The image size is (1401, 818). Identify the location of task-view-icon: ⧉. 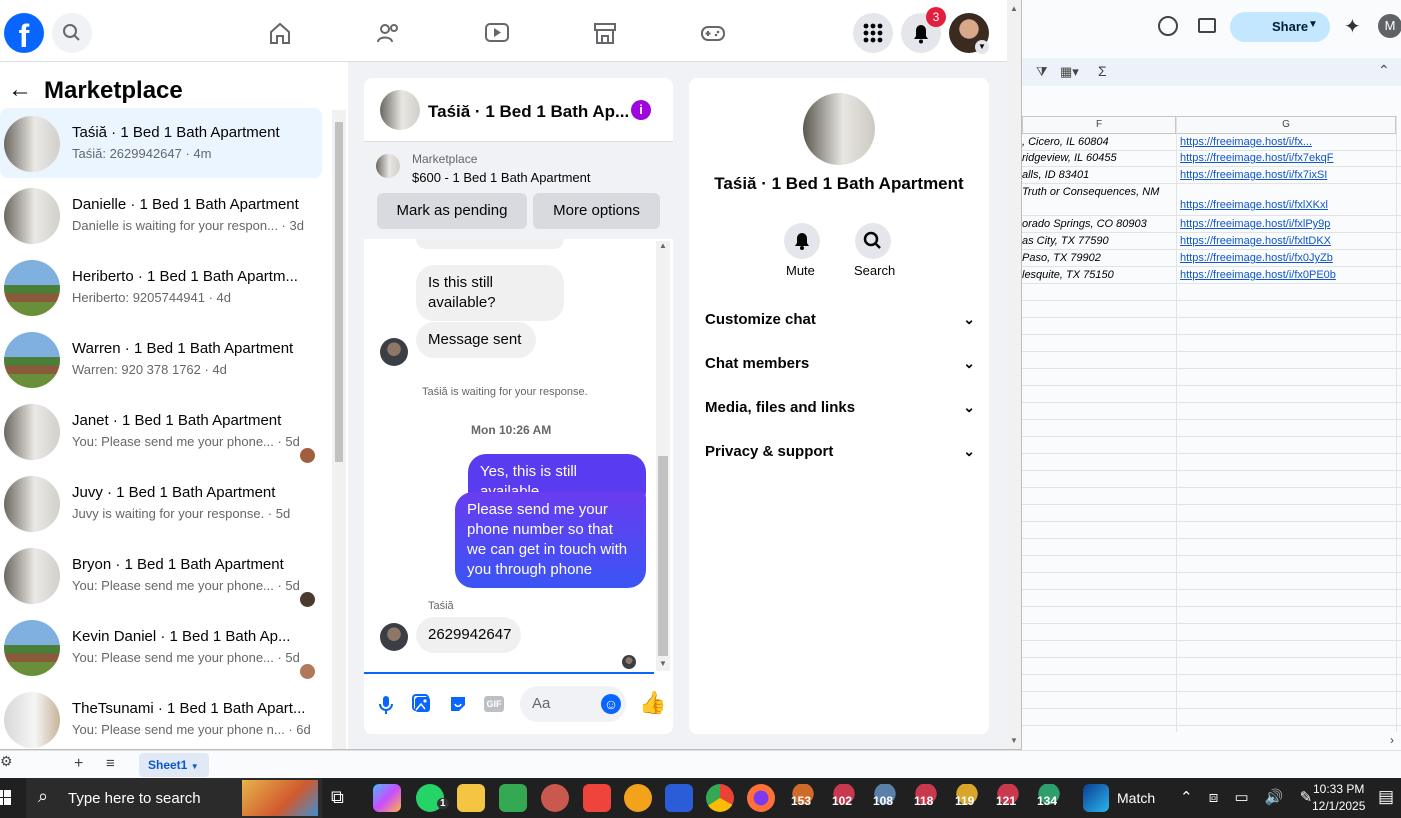
(337, 797).